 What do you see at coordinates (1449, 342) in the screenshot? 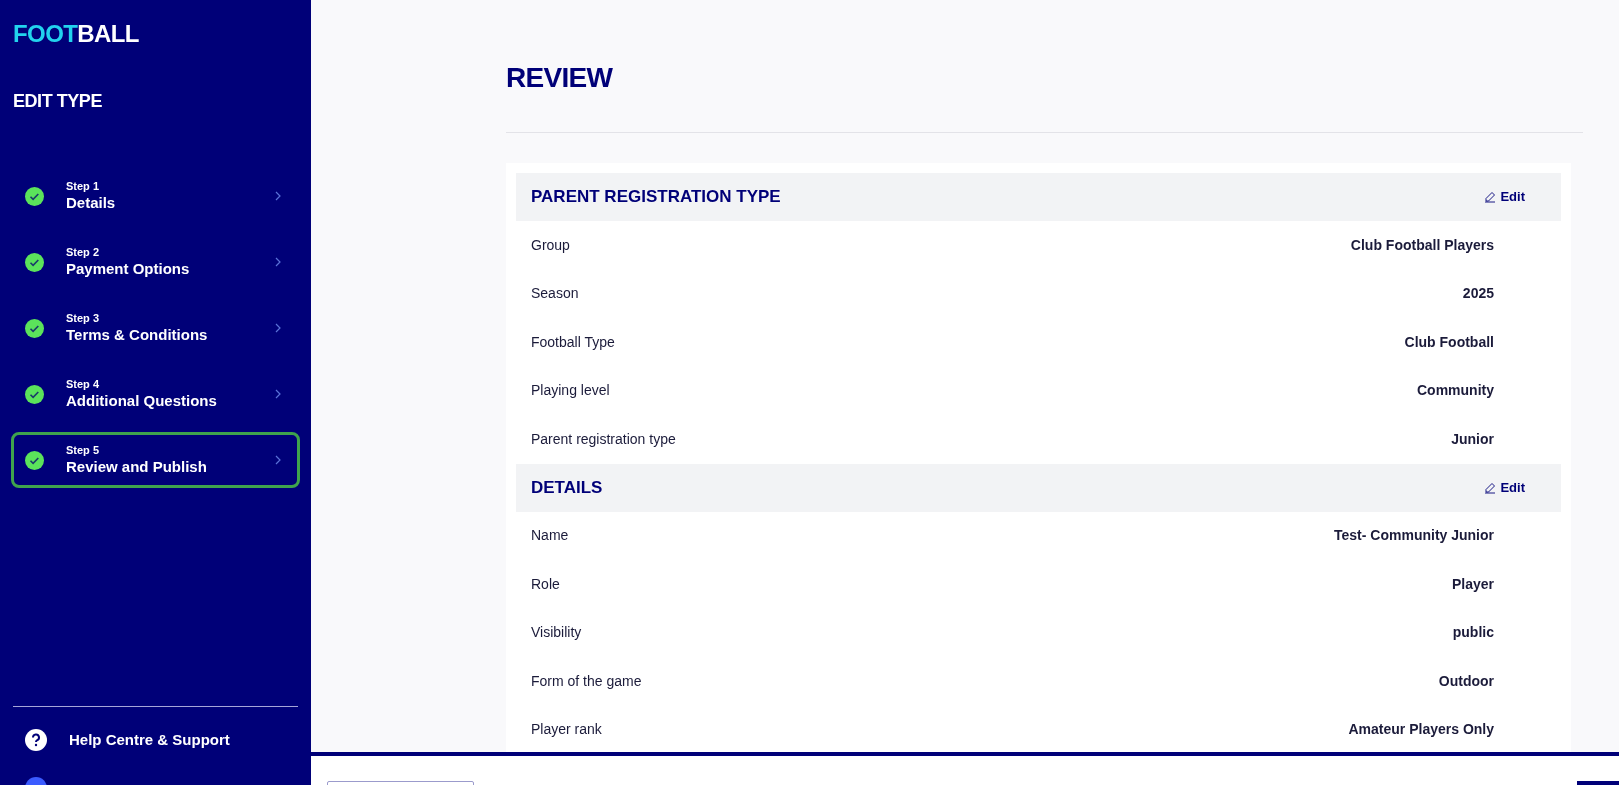
I see `field-value: Club Football` at bounding box center [1449, 342].